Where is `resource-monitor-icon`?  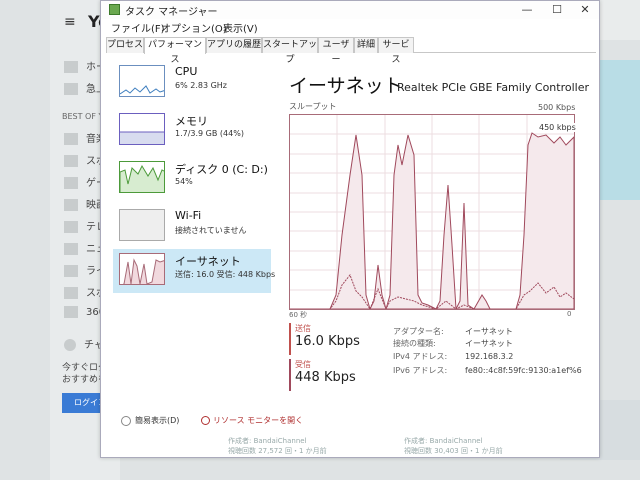 resource-monitor-icon is located at coordinates (205, 420).